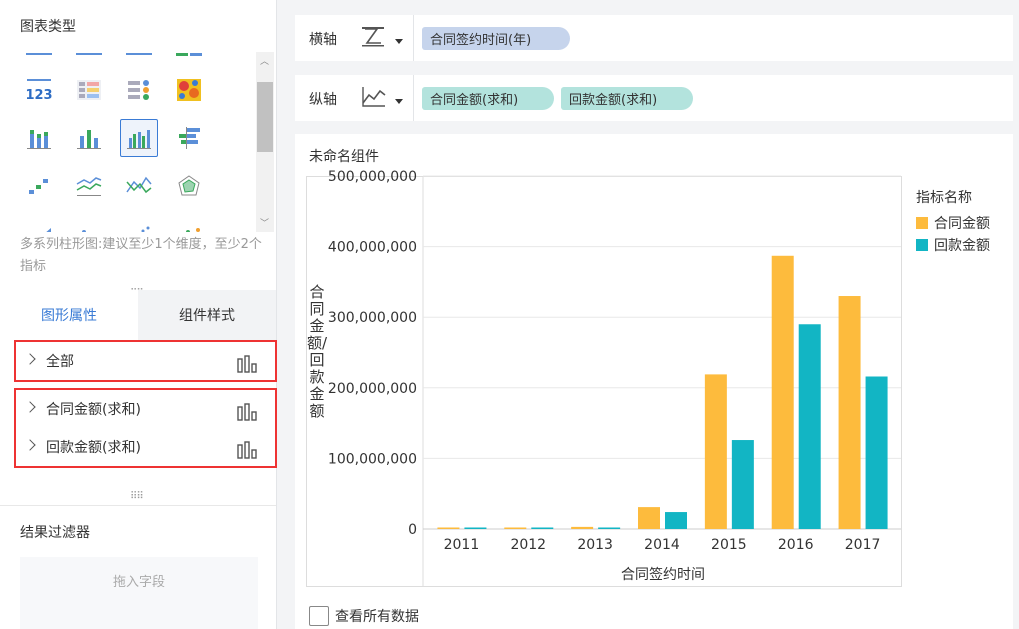 The height and width of the screenshot is (629, 1019). I want to click on svg-text: 123, so click(39, 95).